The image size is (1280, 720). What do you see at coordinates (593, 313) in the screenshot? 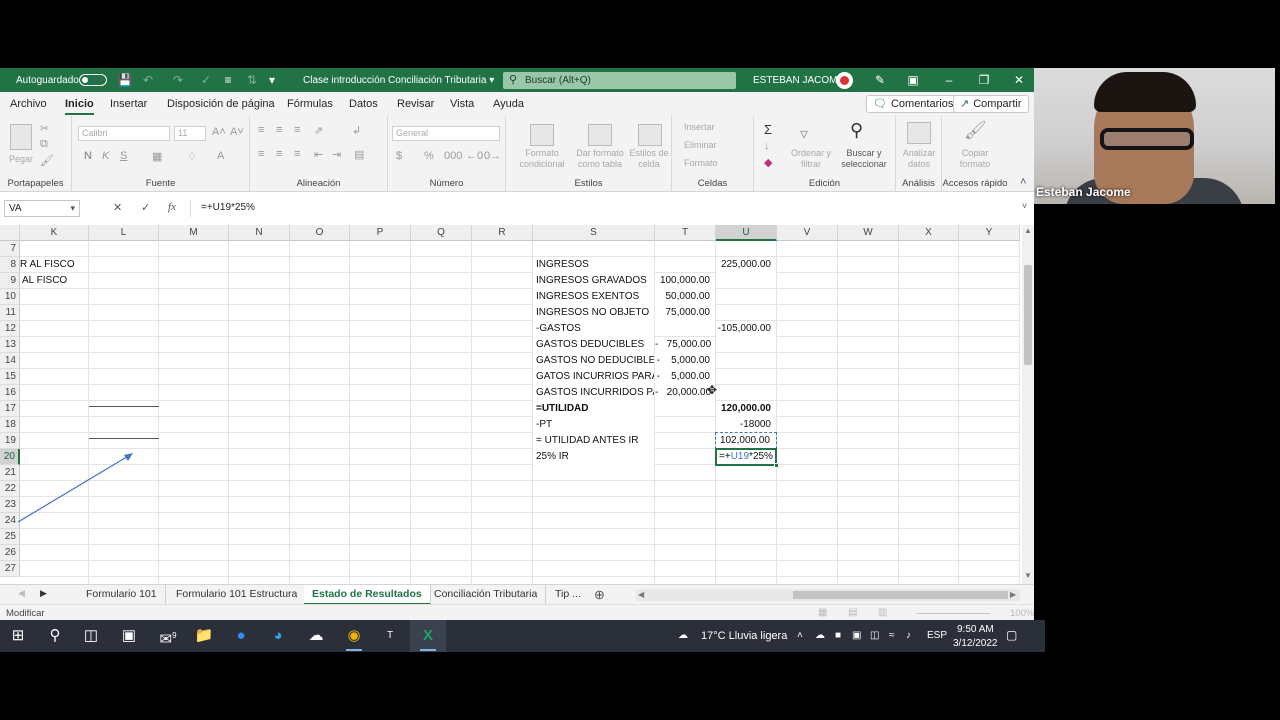
I see `cell-S11: INGRESOS NO OBJETO` at bounding box center [593, 313].